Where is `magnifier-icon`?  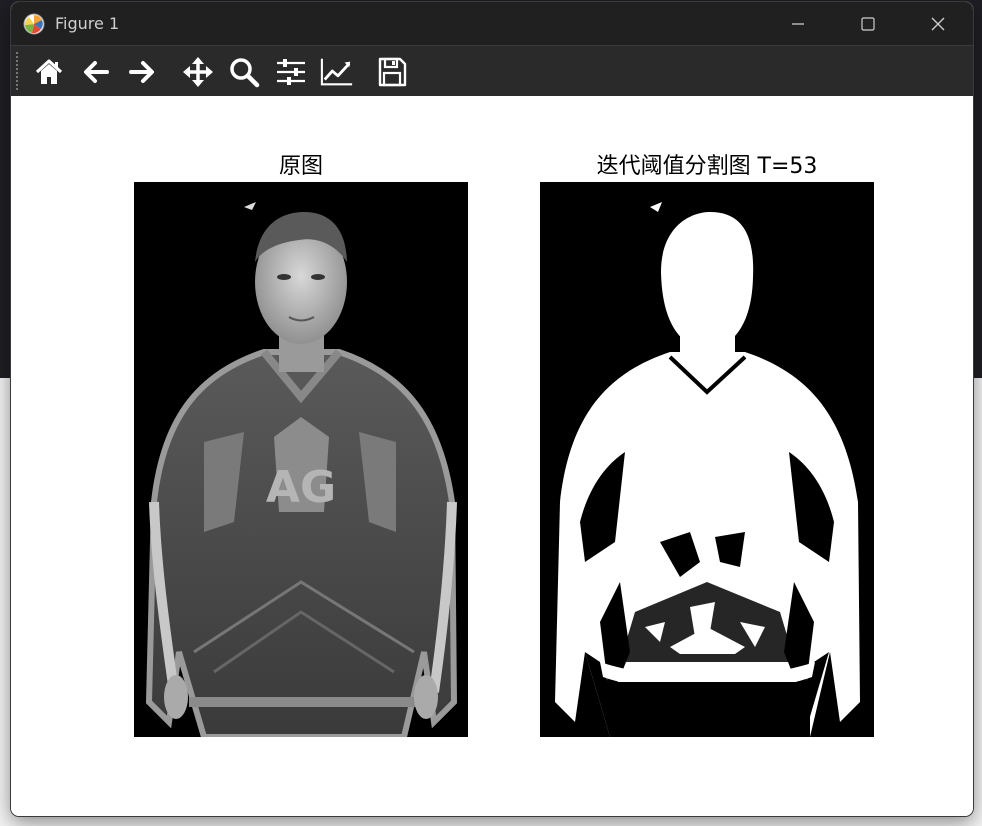
magnifier-icon is located at coordinates (245, 73).